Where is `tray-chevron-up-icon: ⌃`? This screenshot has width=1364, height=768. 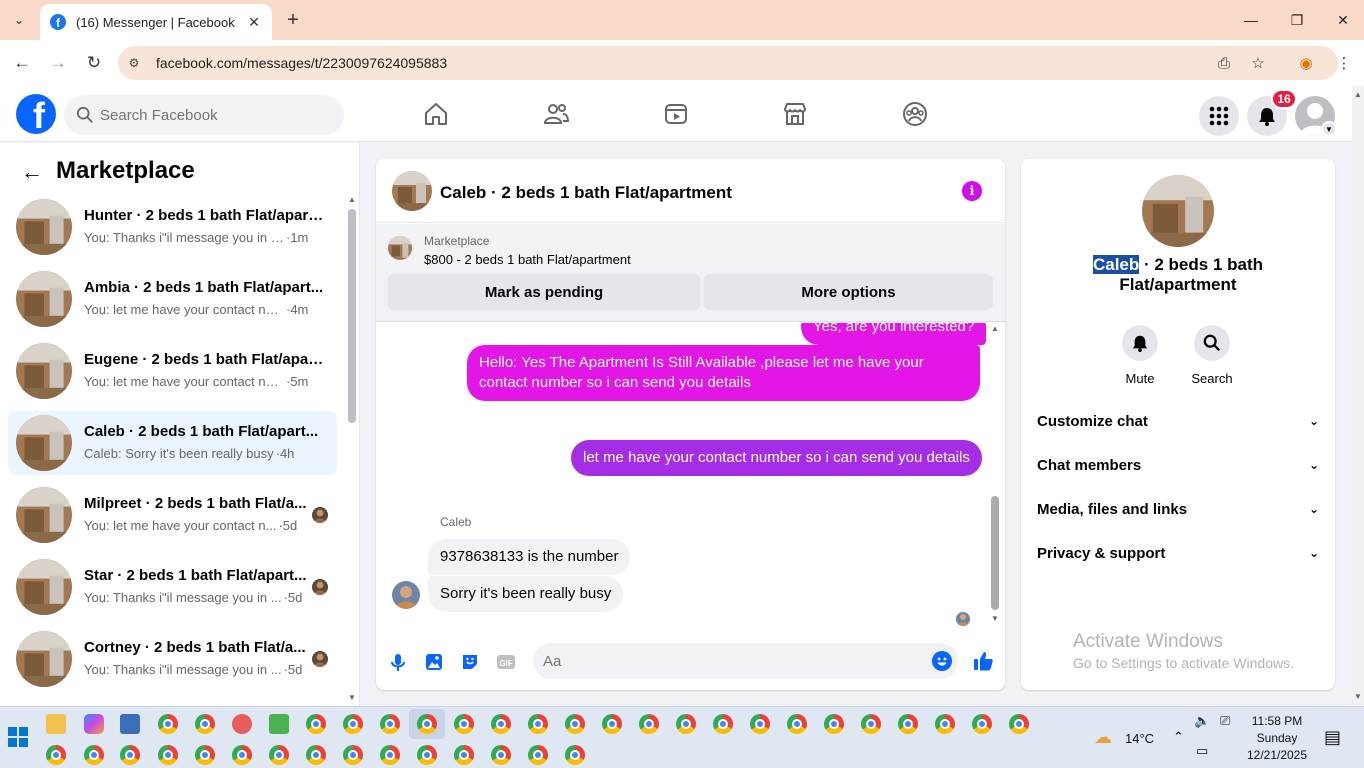
tray-chevron-up-icon: ⌃ is located at coordinates (1178, 737).